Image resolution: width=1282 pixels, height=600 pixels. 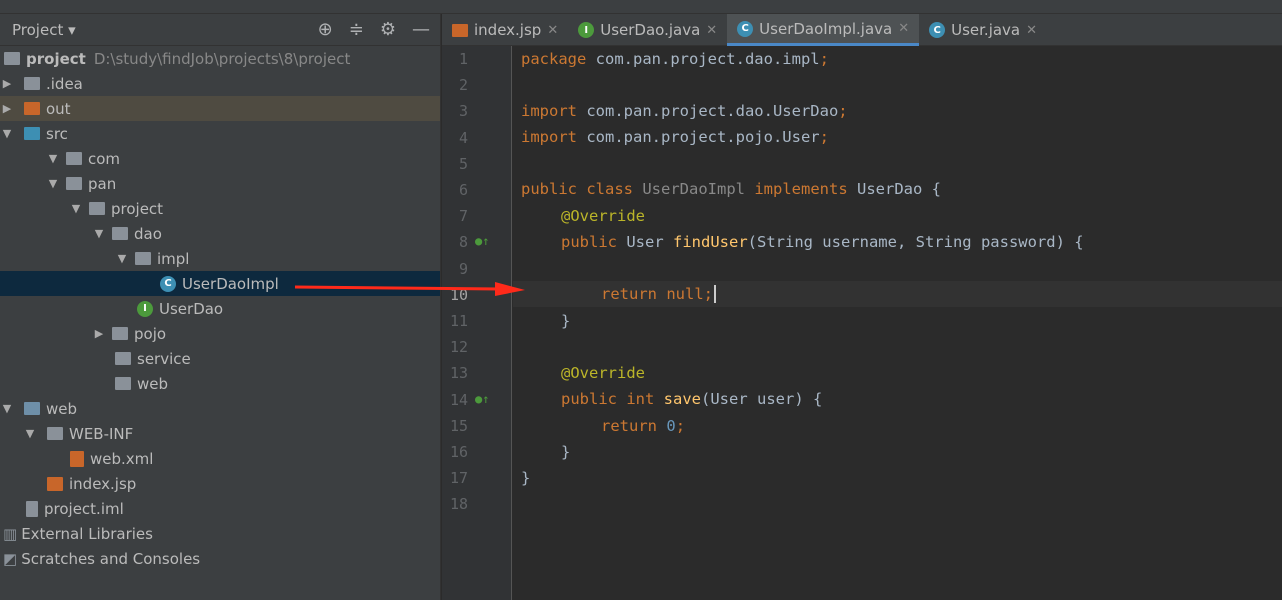 I want to click on code-line-4: import com.pan.project.pojo.User;, so click(x=675, y=137).